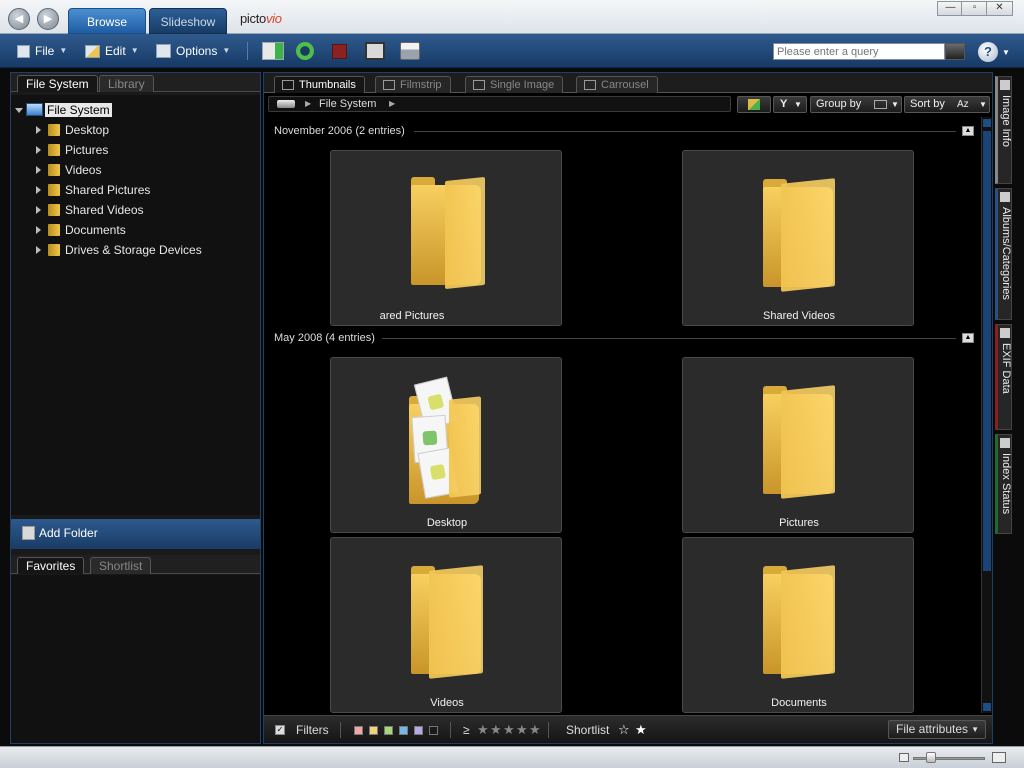 The image size is (1024, 768). Describe the element at coordinates (950, 8) in the screenshot. I see `minimize-icon: —` at that location.